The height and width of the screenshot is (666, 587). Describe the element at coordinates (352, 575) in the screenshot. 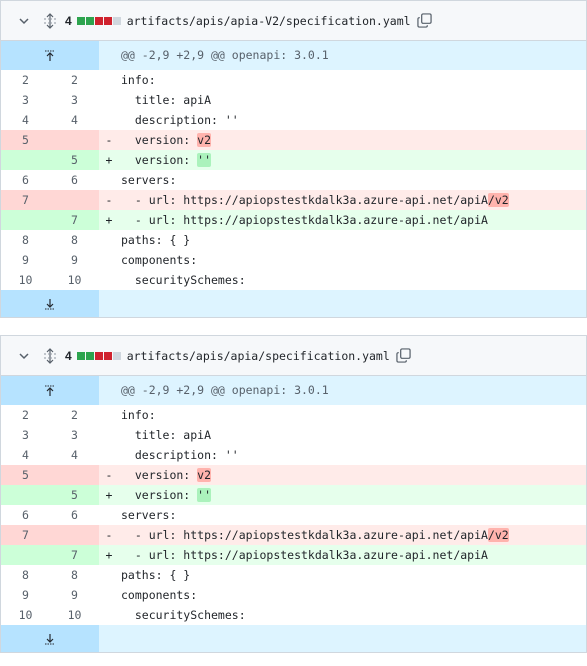

I see `code-line: paths: { }` at that location.